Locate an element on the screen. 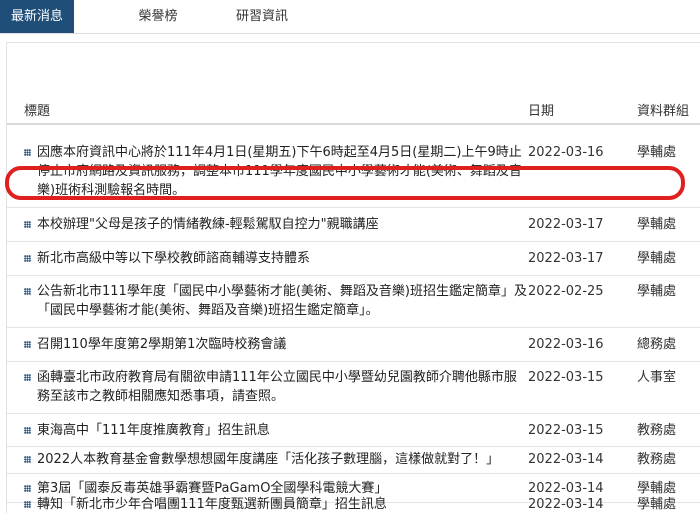 This screenshot has height=514, width=700. row-title: 東海高中「111年度推廣教育」招生訊息 is located at coordinates (282, 430).